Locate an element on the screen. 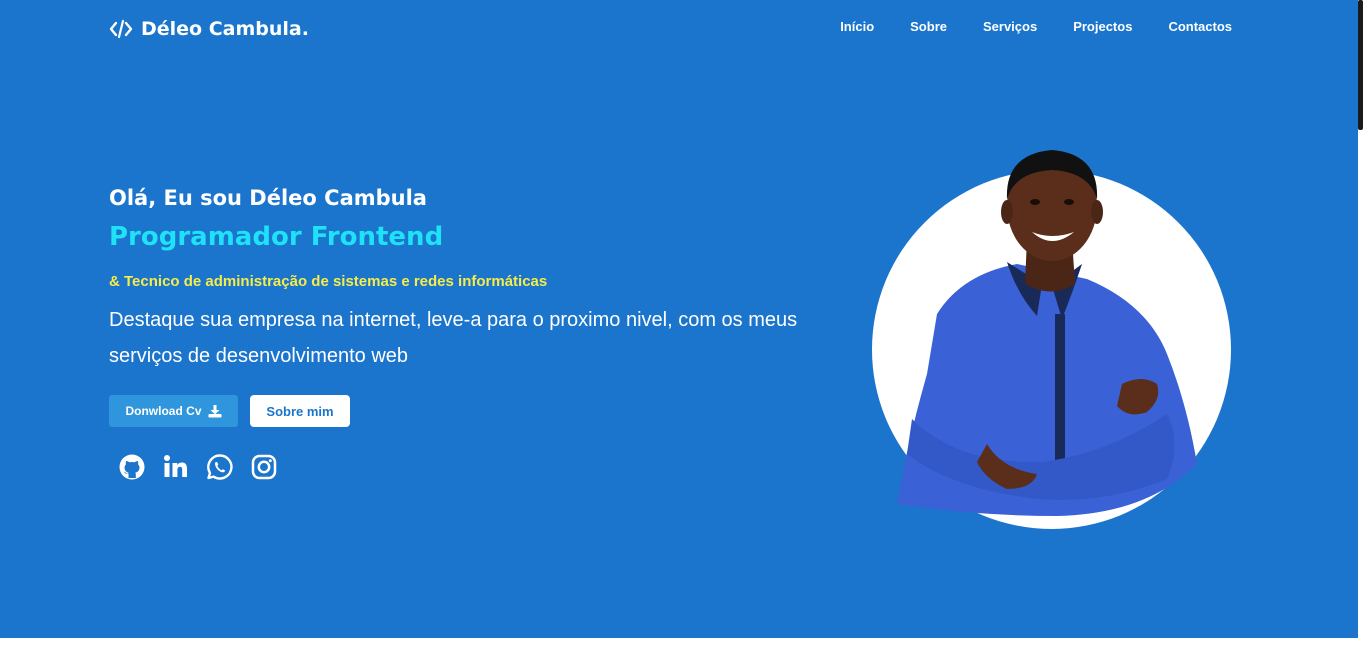 Image resolution: width=1363 pixels, height=655 pixels. person-illustration is located at coordinates (1047, 333).